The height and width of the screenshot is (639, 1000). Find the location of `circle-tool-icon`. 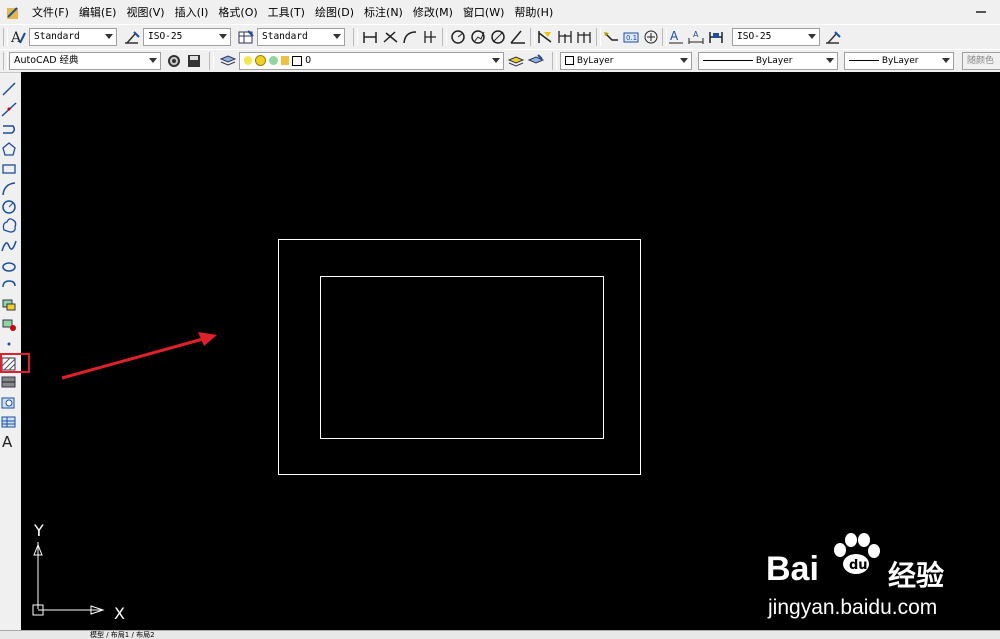

circle-tool-icon is located at coordinates (9, 207).